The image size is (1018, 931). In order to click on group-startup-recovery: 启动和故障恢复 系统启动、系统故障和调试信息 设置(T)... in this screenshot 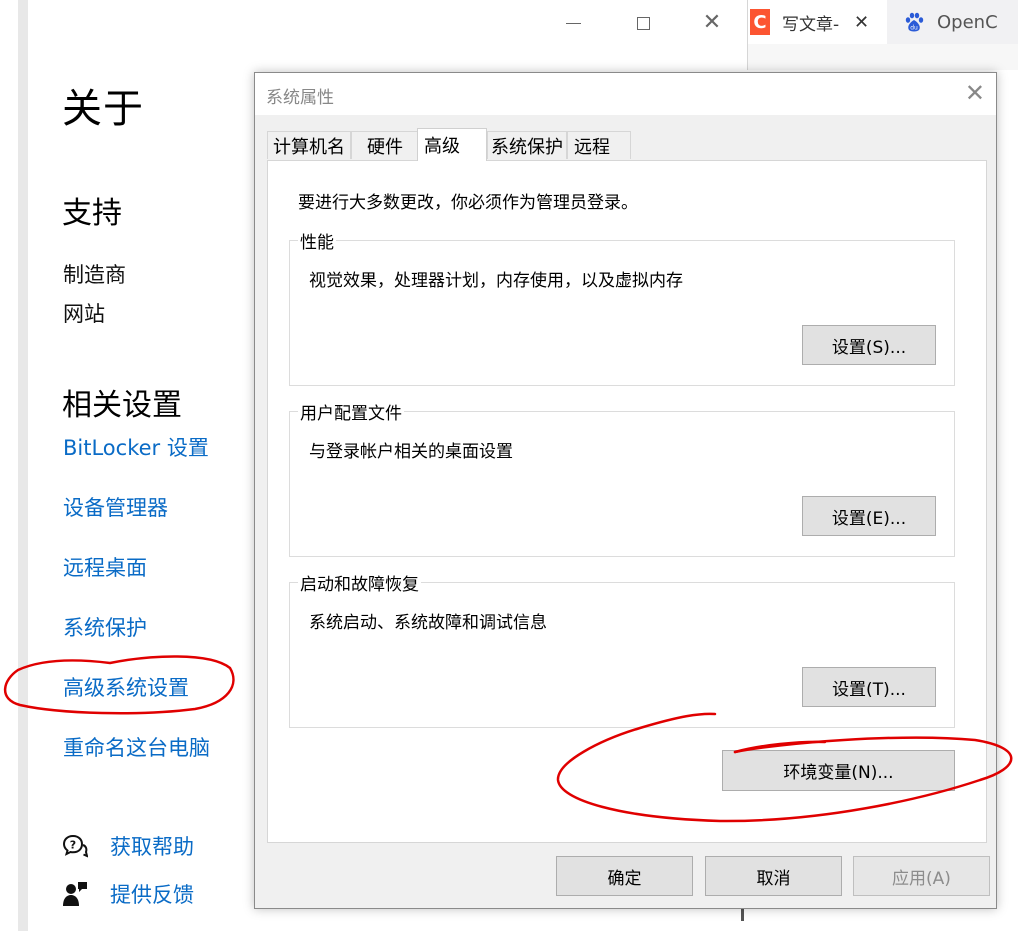, I will do `click(622, 649)`.